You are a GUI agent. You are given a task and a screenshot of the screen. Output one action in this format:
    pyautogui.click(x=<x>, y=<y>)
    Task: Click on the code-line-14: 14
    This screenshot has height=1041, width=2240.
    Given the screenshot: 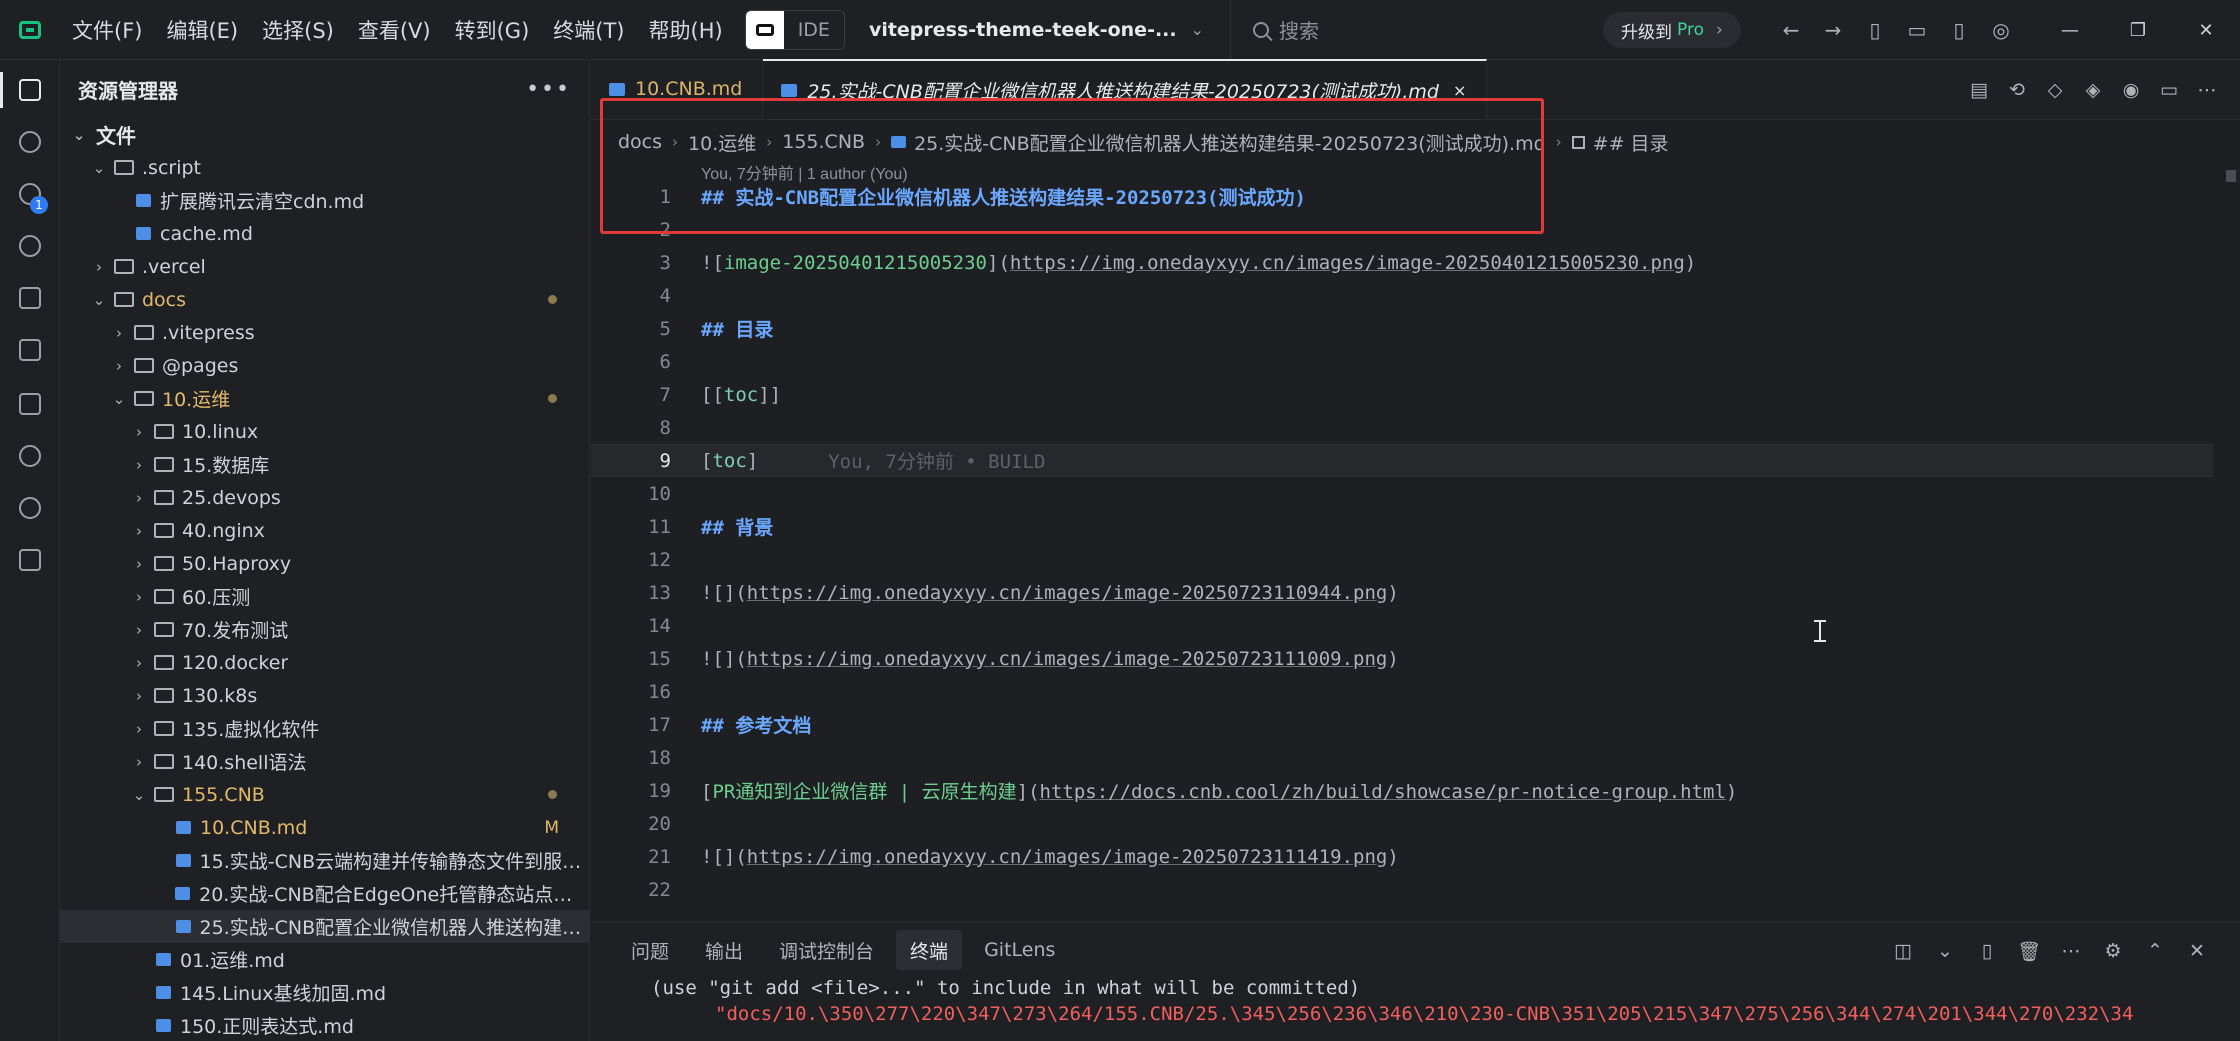 What is the action you would take?
    pyautogui.click(x=1402, y=625)
    